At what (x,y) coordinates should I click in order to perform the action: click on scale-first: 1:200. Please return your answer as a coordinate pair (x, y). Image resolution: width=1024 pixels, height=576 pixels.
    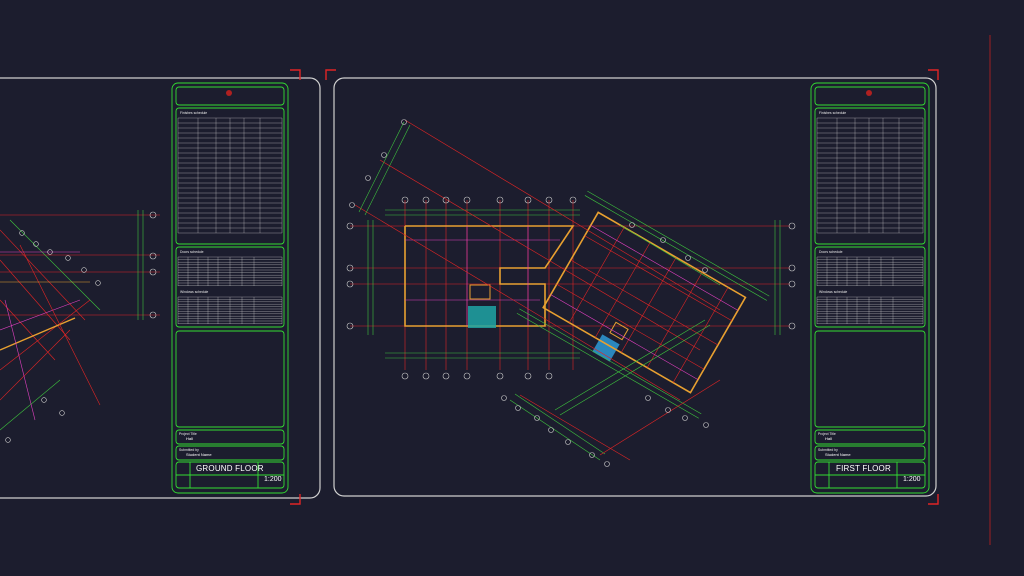
    Looking at the image, I should click on (912, 479).